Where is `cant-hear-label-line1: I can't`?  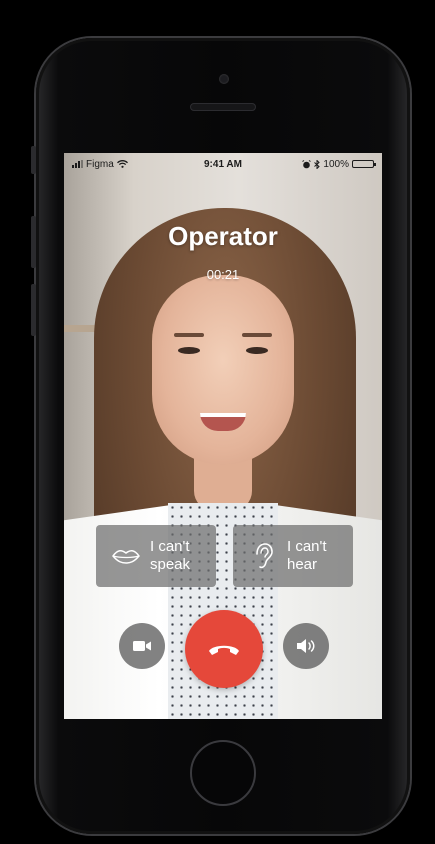
cant-hear-label-line1: I can't is located at coordinates (307, 546).